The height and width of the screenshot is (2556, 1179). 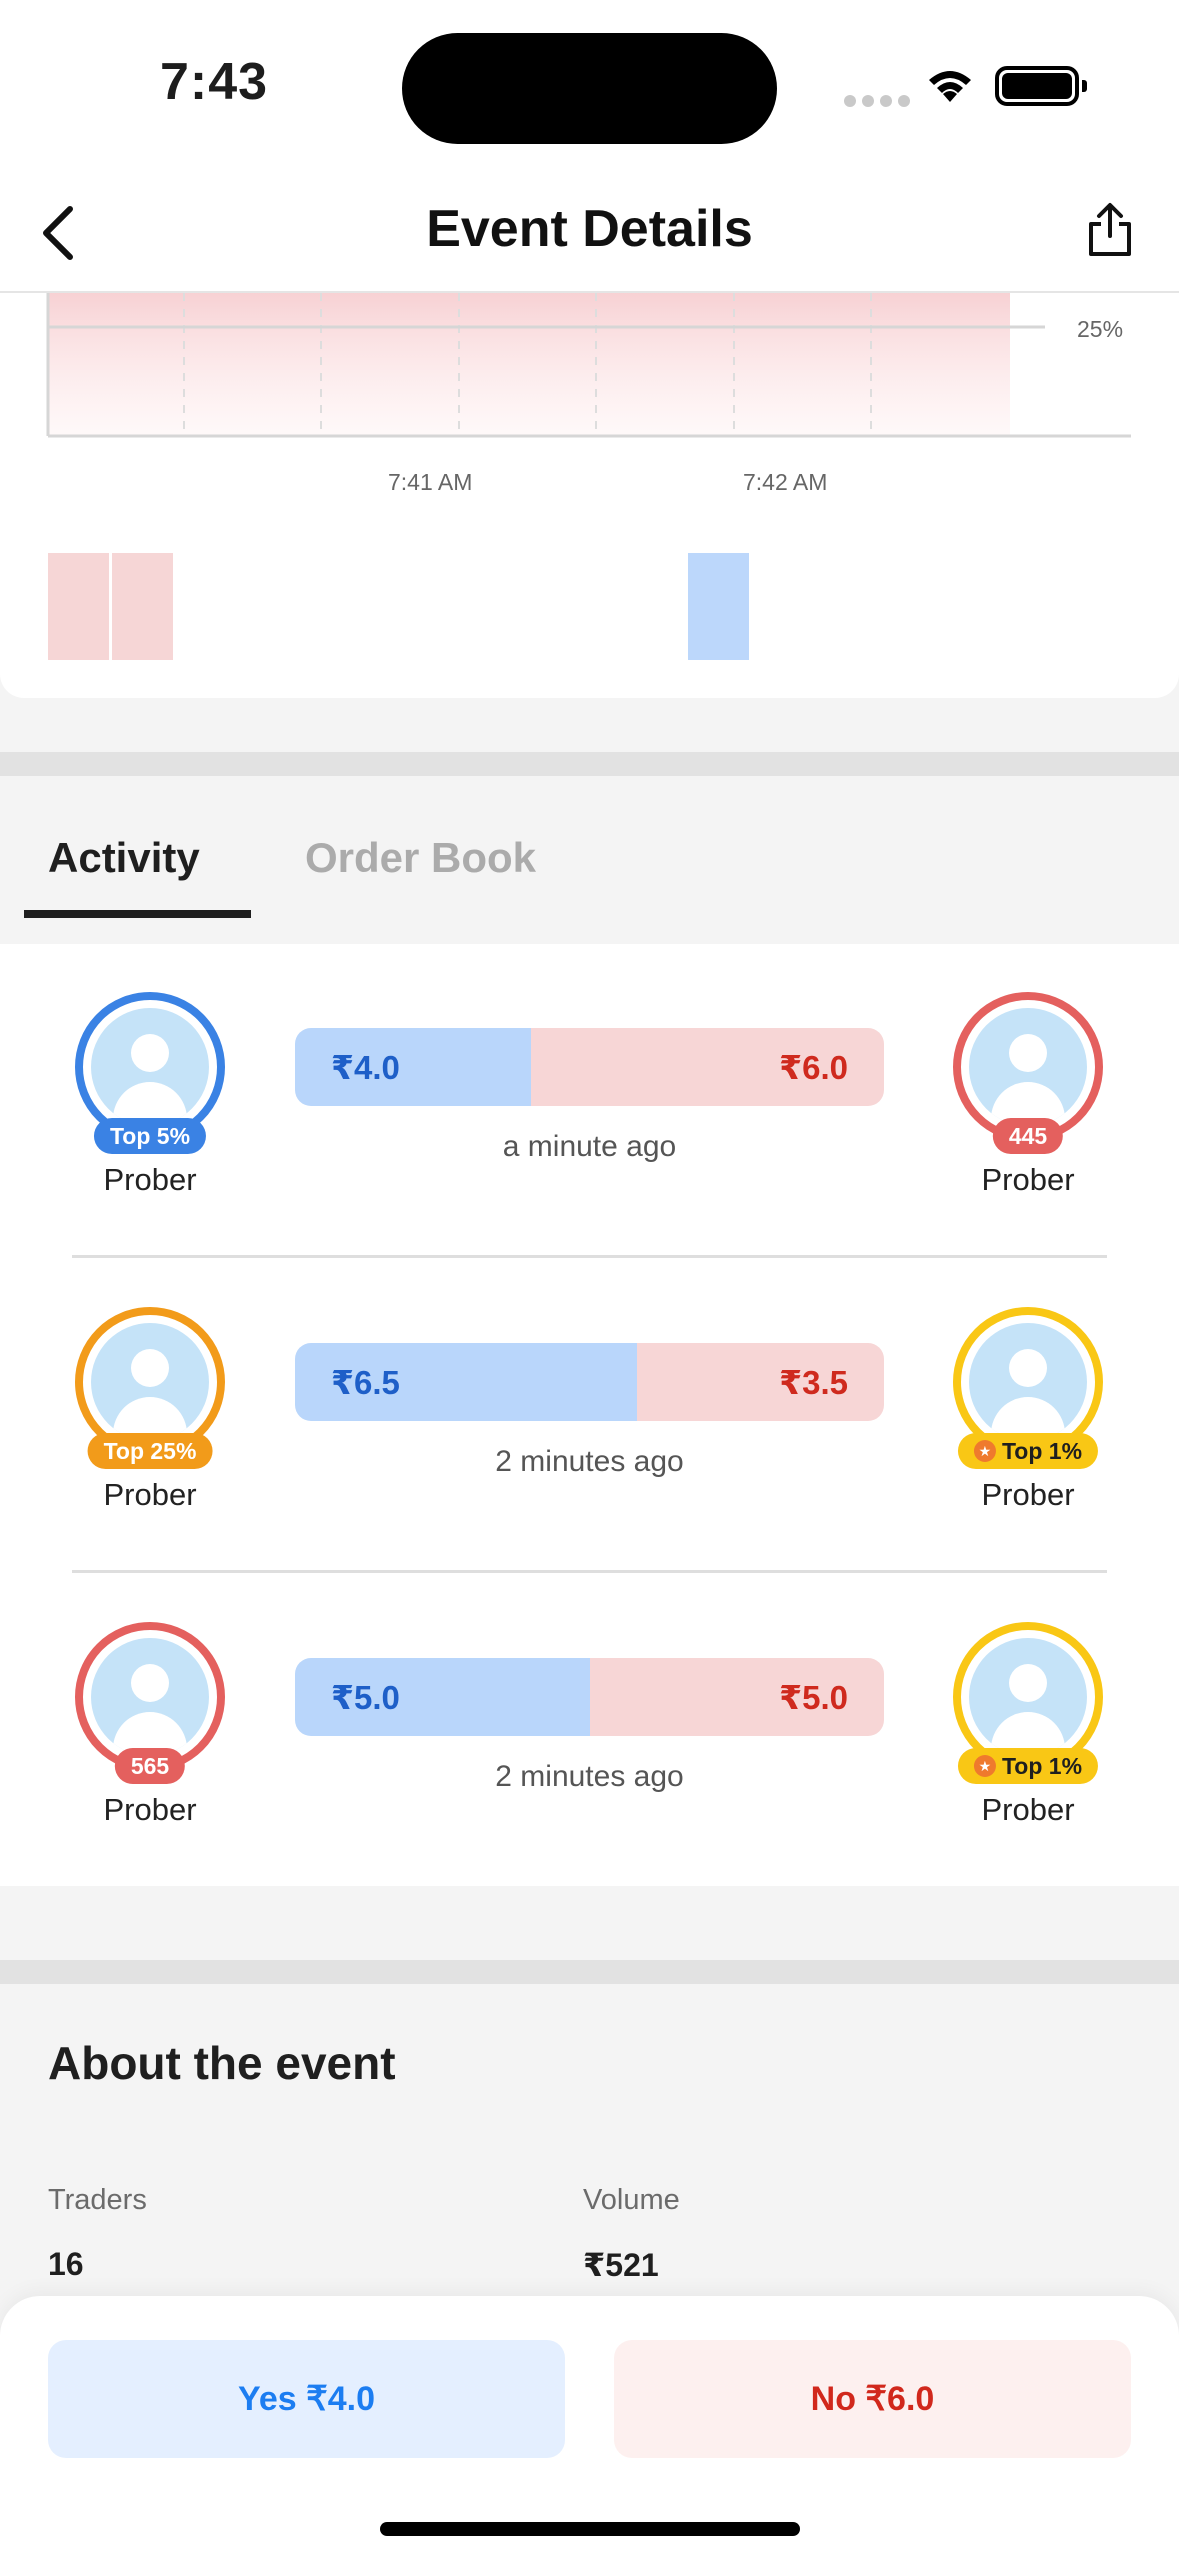 What do you see at coordinates (466, 1382) in the screenshot?
I see `yes-price: ₹6.5` at bounding box center [466, 1382].